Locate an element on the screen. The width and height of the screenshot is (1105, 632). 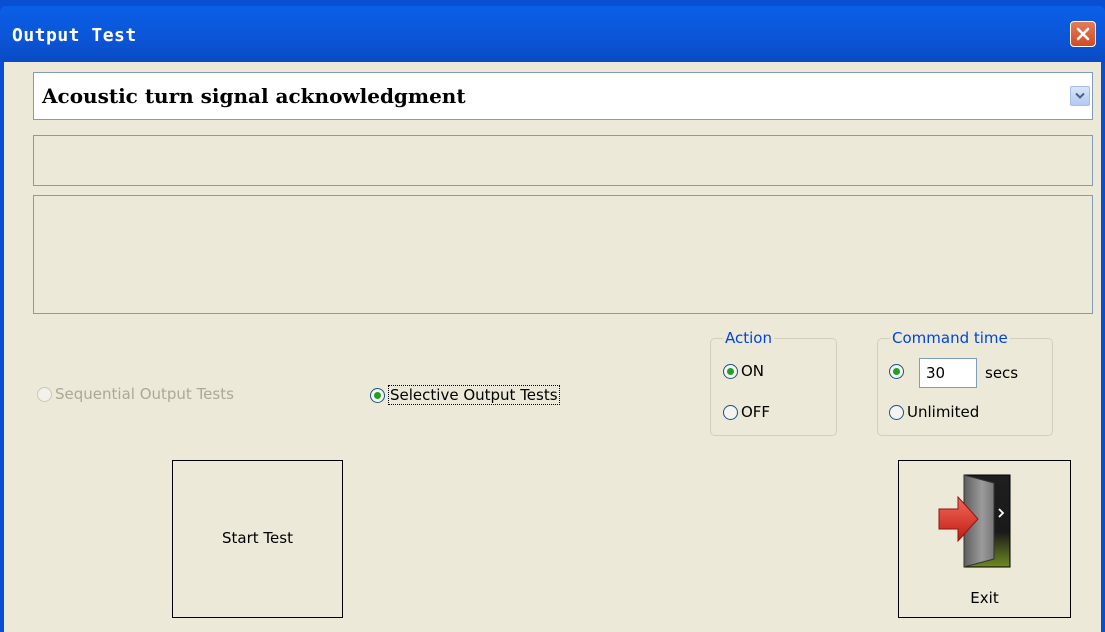
sequential-output-tests-radio: Sequential Output Tests is located at coordinates (135, 394).